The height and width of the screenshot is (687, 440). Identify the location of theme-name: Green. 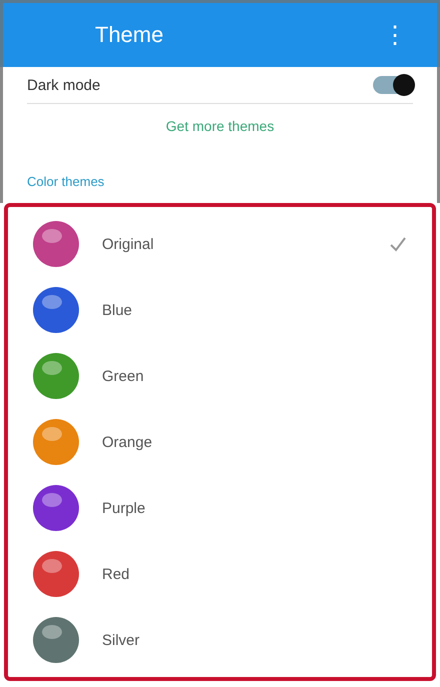
(255, 376).